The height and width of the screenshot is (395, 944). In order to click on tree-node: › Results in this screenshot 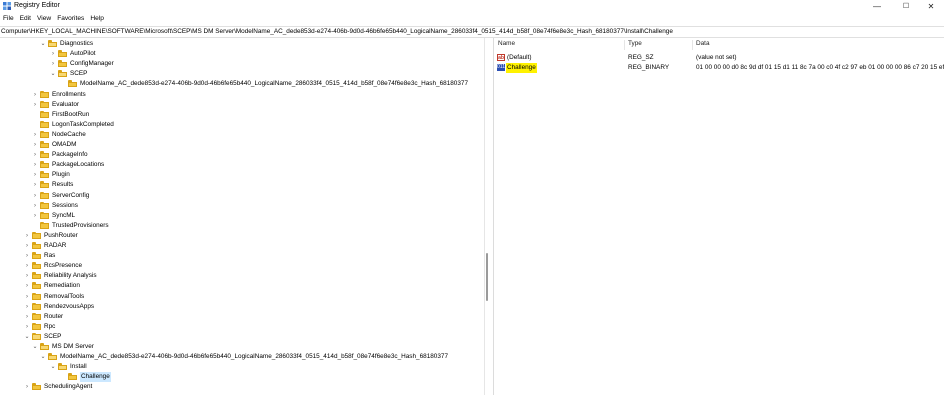, I will do `click(240, 185)`.